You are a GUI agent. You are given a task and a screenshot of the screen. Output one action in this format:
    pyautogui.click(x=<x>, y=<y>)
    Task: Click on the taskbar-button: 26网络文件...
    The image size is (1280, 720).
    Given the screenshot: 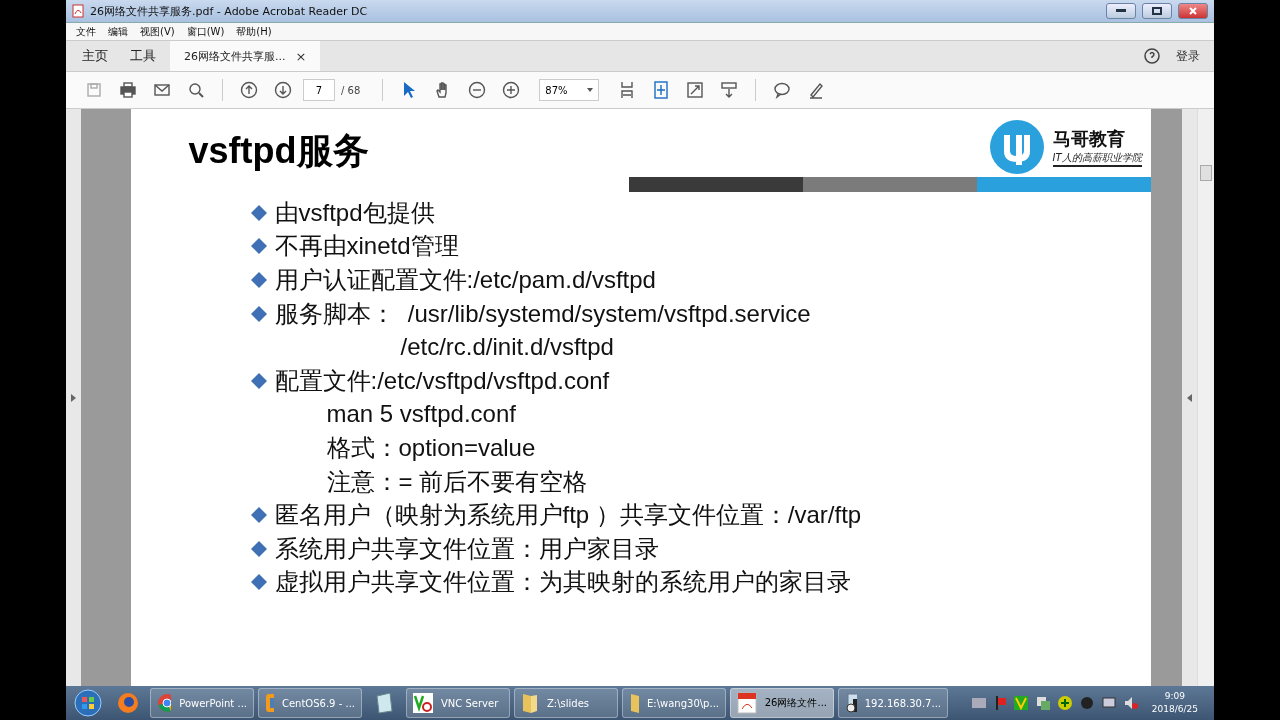 What is the action you would take?
    pyautogui.click(x=782, y=703)
    